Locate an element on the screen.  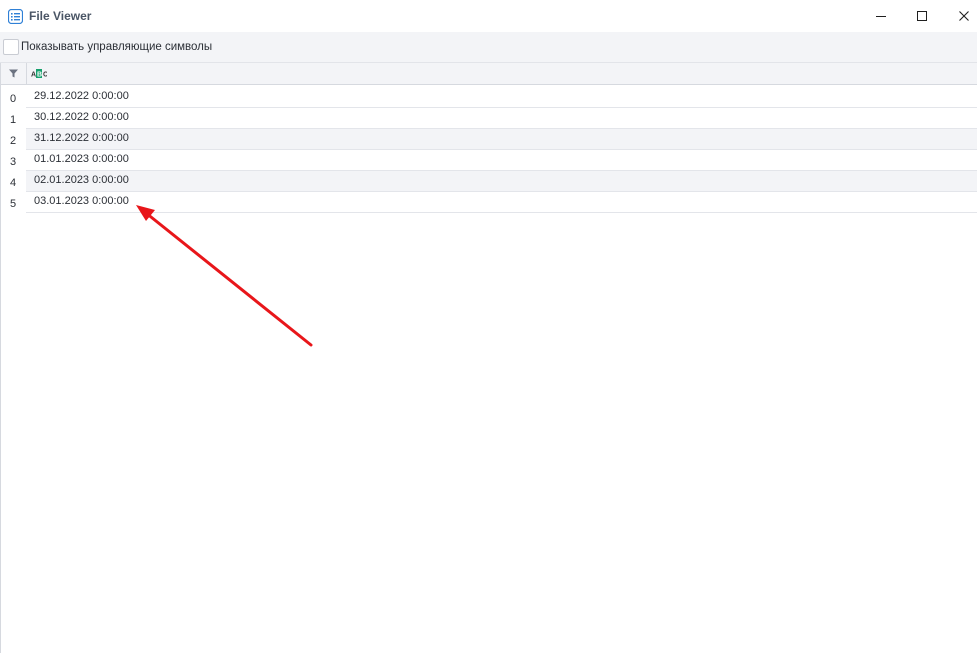
table-cell: 02.01.2023 0:00:00 is located at coordinates (501, 181).